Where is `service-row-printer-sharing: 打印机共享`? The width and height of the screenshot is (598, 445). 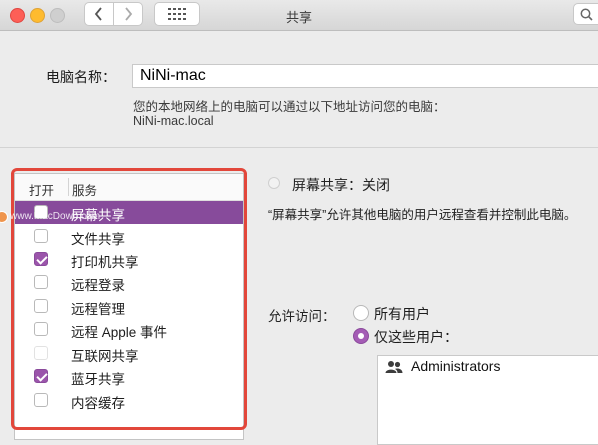 service-row-printer-sharing: 打印机共享 is located at coordinates (129, 259).